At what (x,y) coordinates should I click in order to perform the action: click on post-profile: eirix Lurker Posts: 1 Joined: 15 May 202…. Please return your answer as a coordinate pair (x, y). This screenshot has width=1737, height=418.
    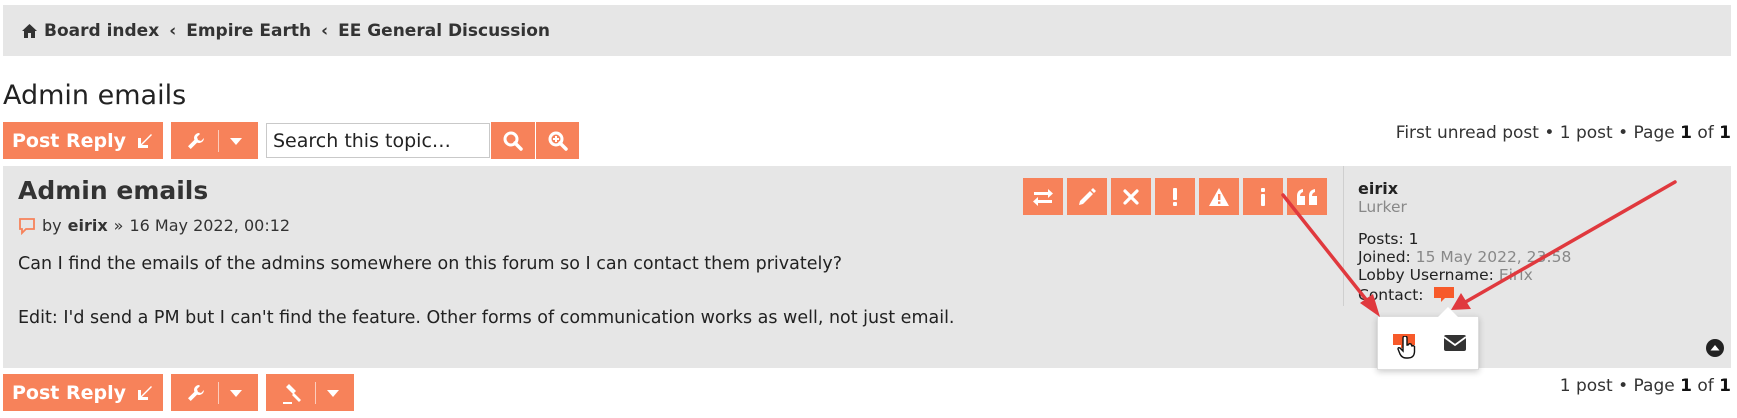
    Looking at the image, I should click on (1457, 236).